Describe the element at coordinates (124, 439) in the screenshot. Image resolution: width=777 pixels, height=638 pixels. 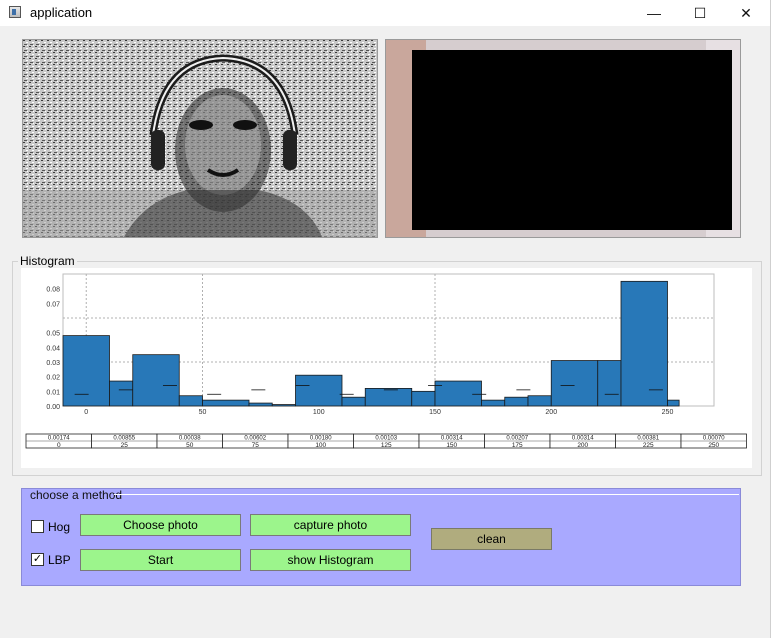
I see `table-value: 0.00855` at that location.